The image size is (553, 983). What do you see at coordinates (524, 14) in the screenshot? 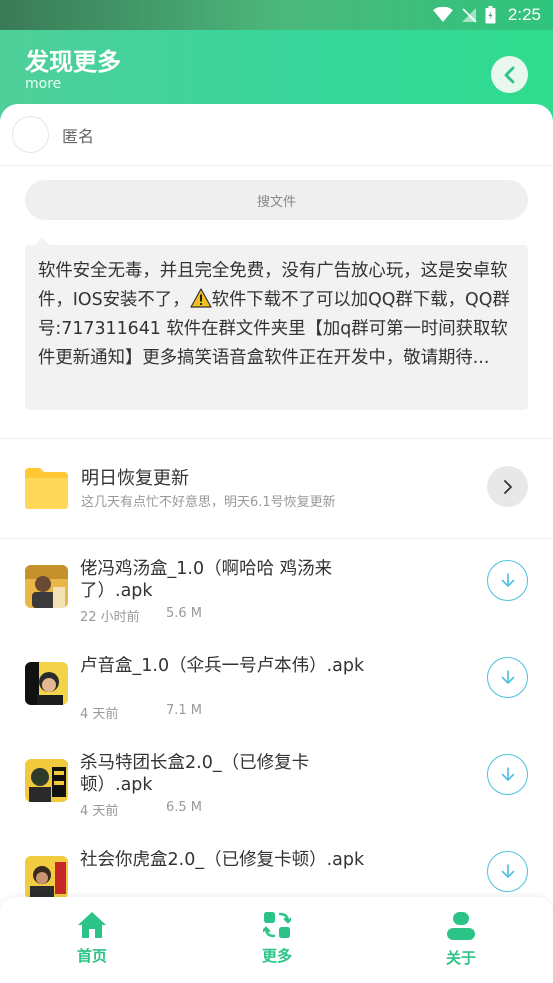
I see `status-time: 2:25` at bounding box center [524, 14].